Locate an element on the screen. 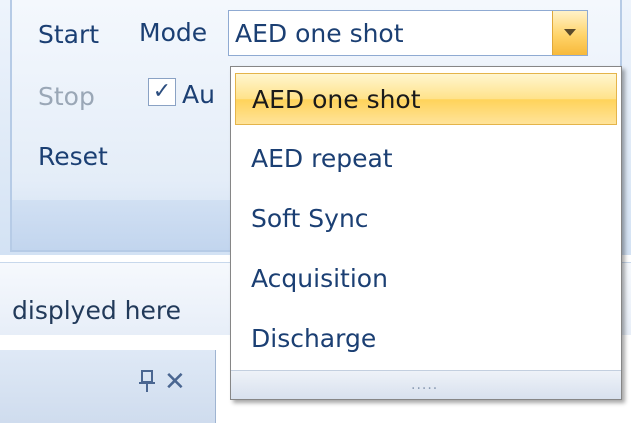 This screenshot has width=631, height=423. mode-label: Mode is located at coordinates (173, 32).